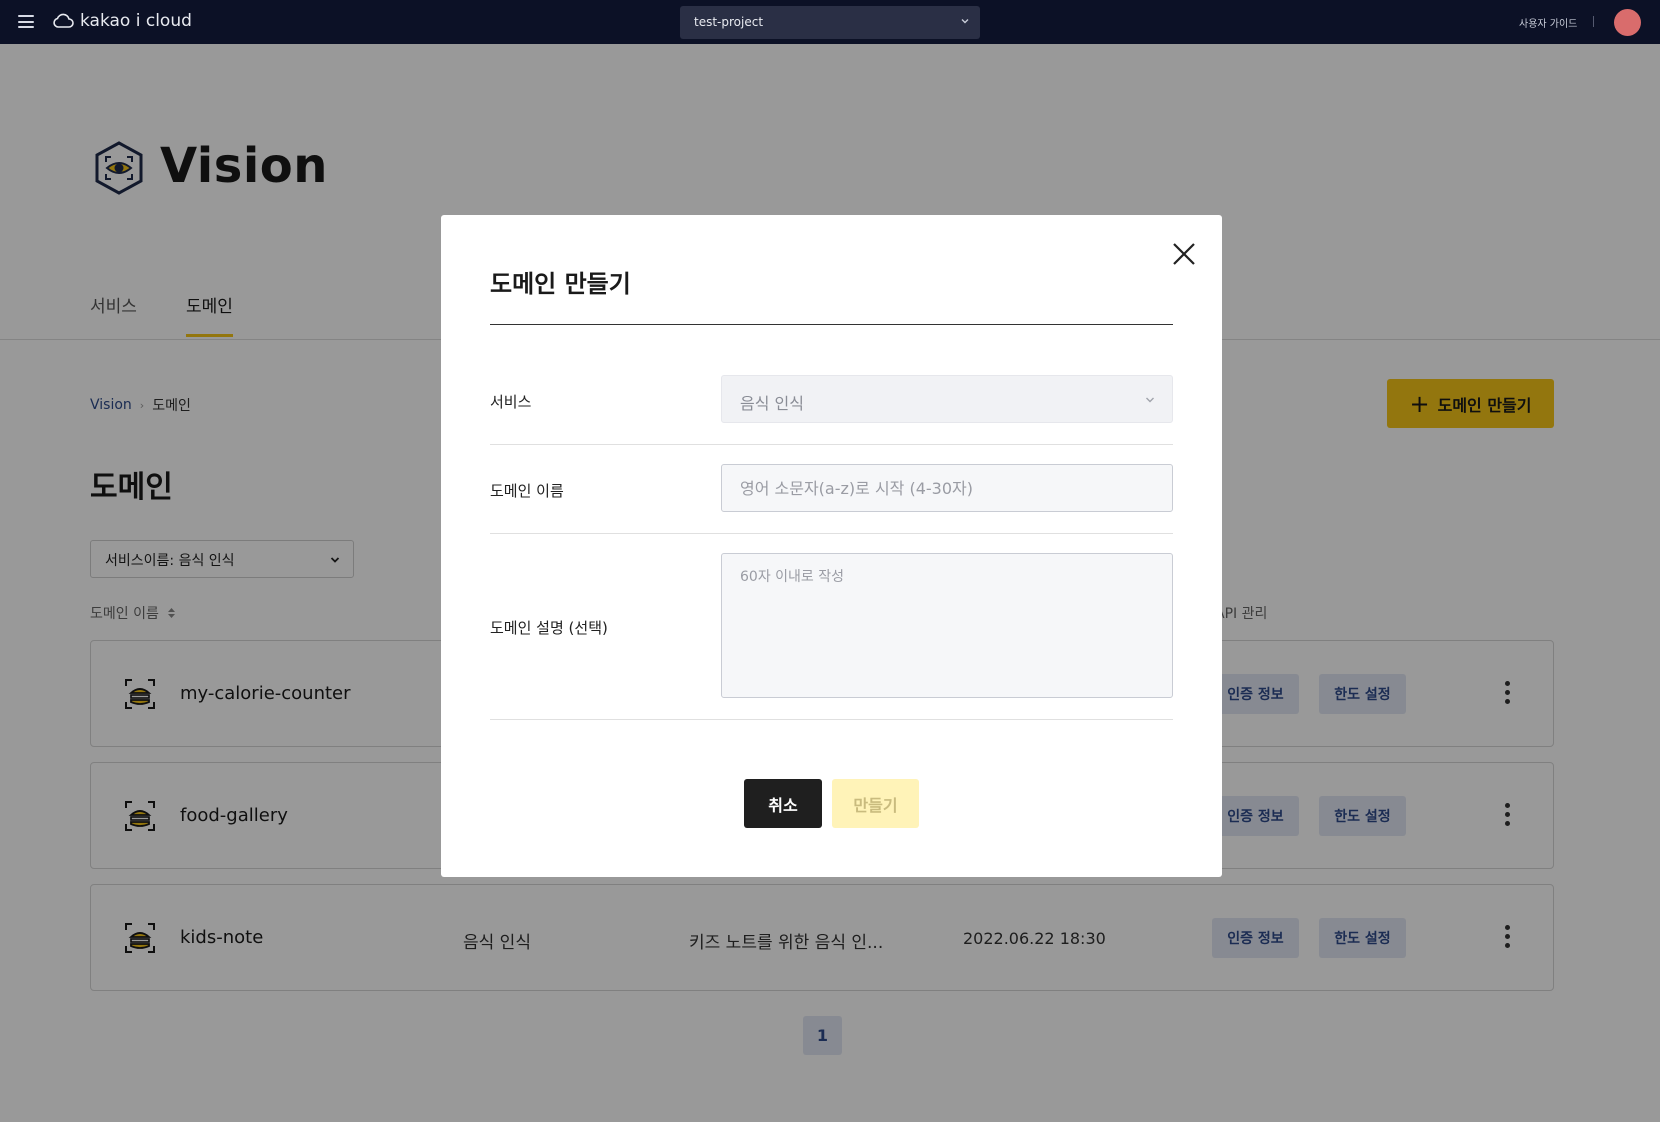 This screenshot has width=1660, height=1122. I want to click on top-navigation-bar: kakao i cloud test-project 사용자 가이드, so click(830, 22).